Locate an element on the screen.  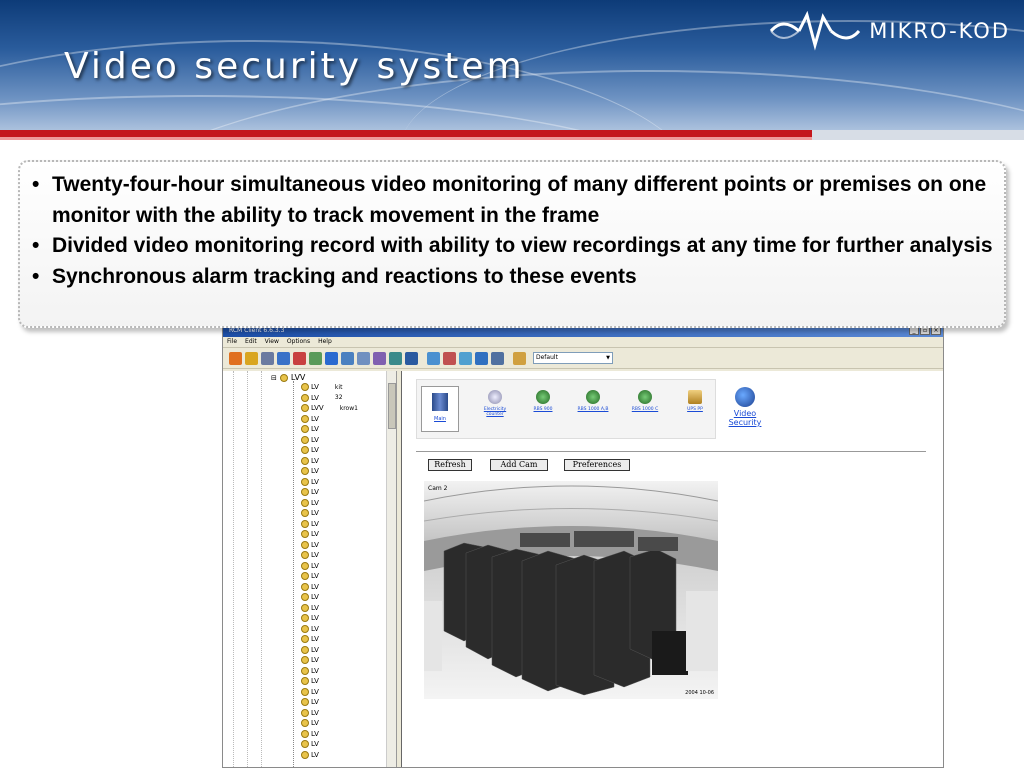
server-room-image is located at coordinates (571, 590).